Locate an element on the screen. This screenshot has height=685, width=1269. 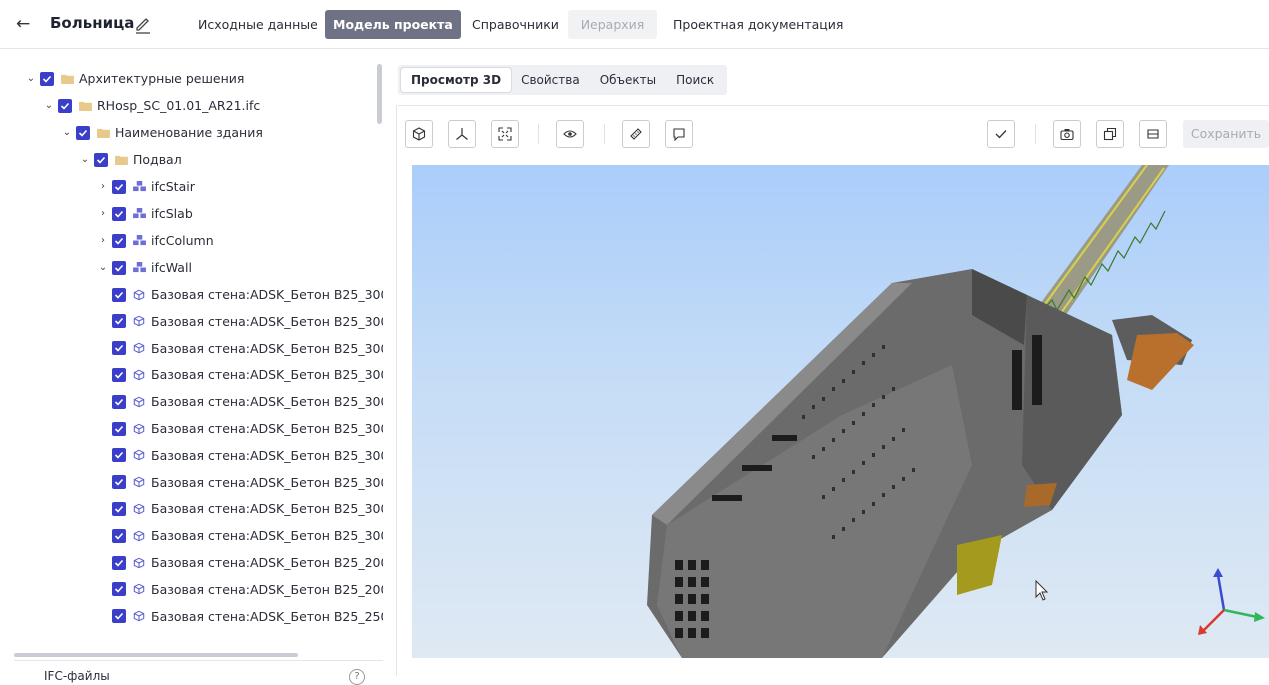
pencil-icon is located at coordinates (143, 24).